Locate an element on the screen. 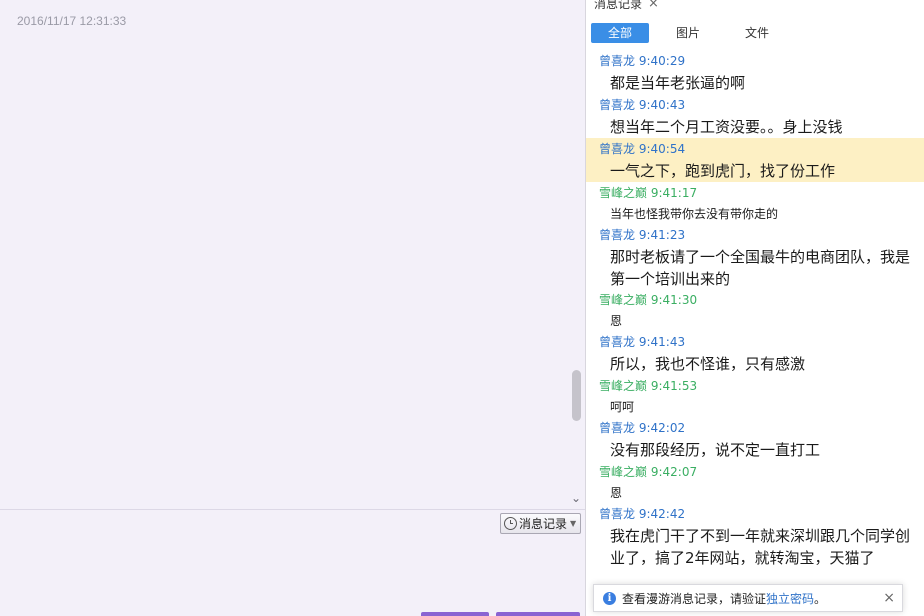 The width and height of the screenshot is (924, 616). list-item: 曾喜龙 9:40:43 想当年二个月工资没要。。身上没钱 is located at coordinates (755, 116).